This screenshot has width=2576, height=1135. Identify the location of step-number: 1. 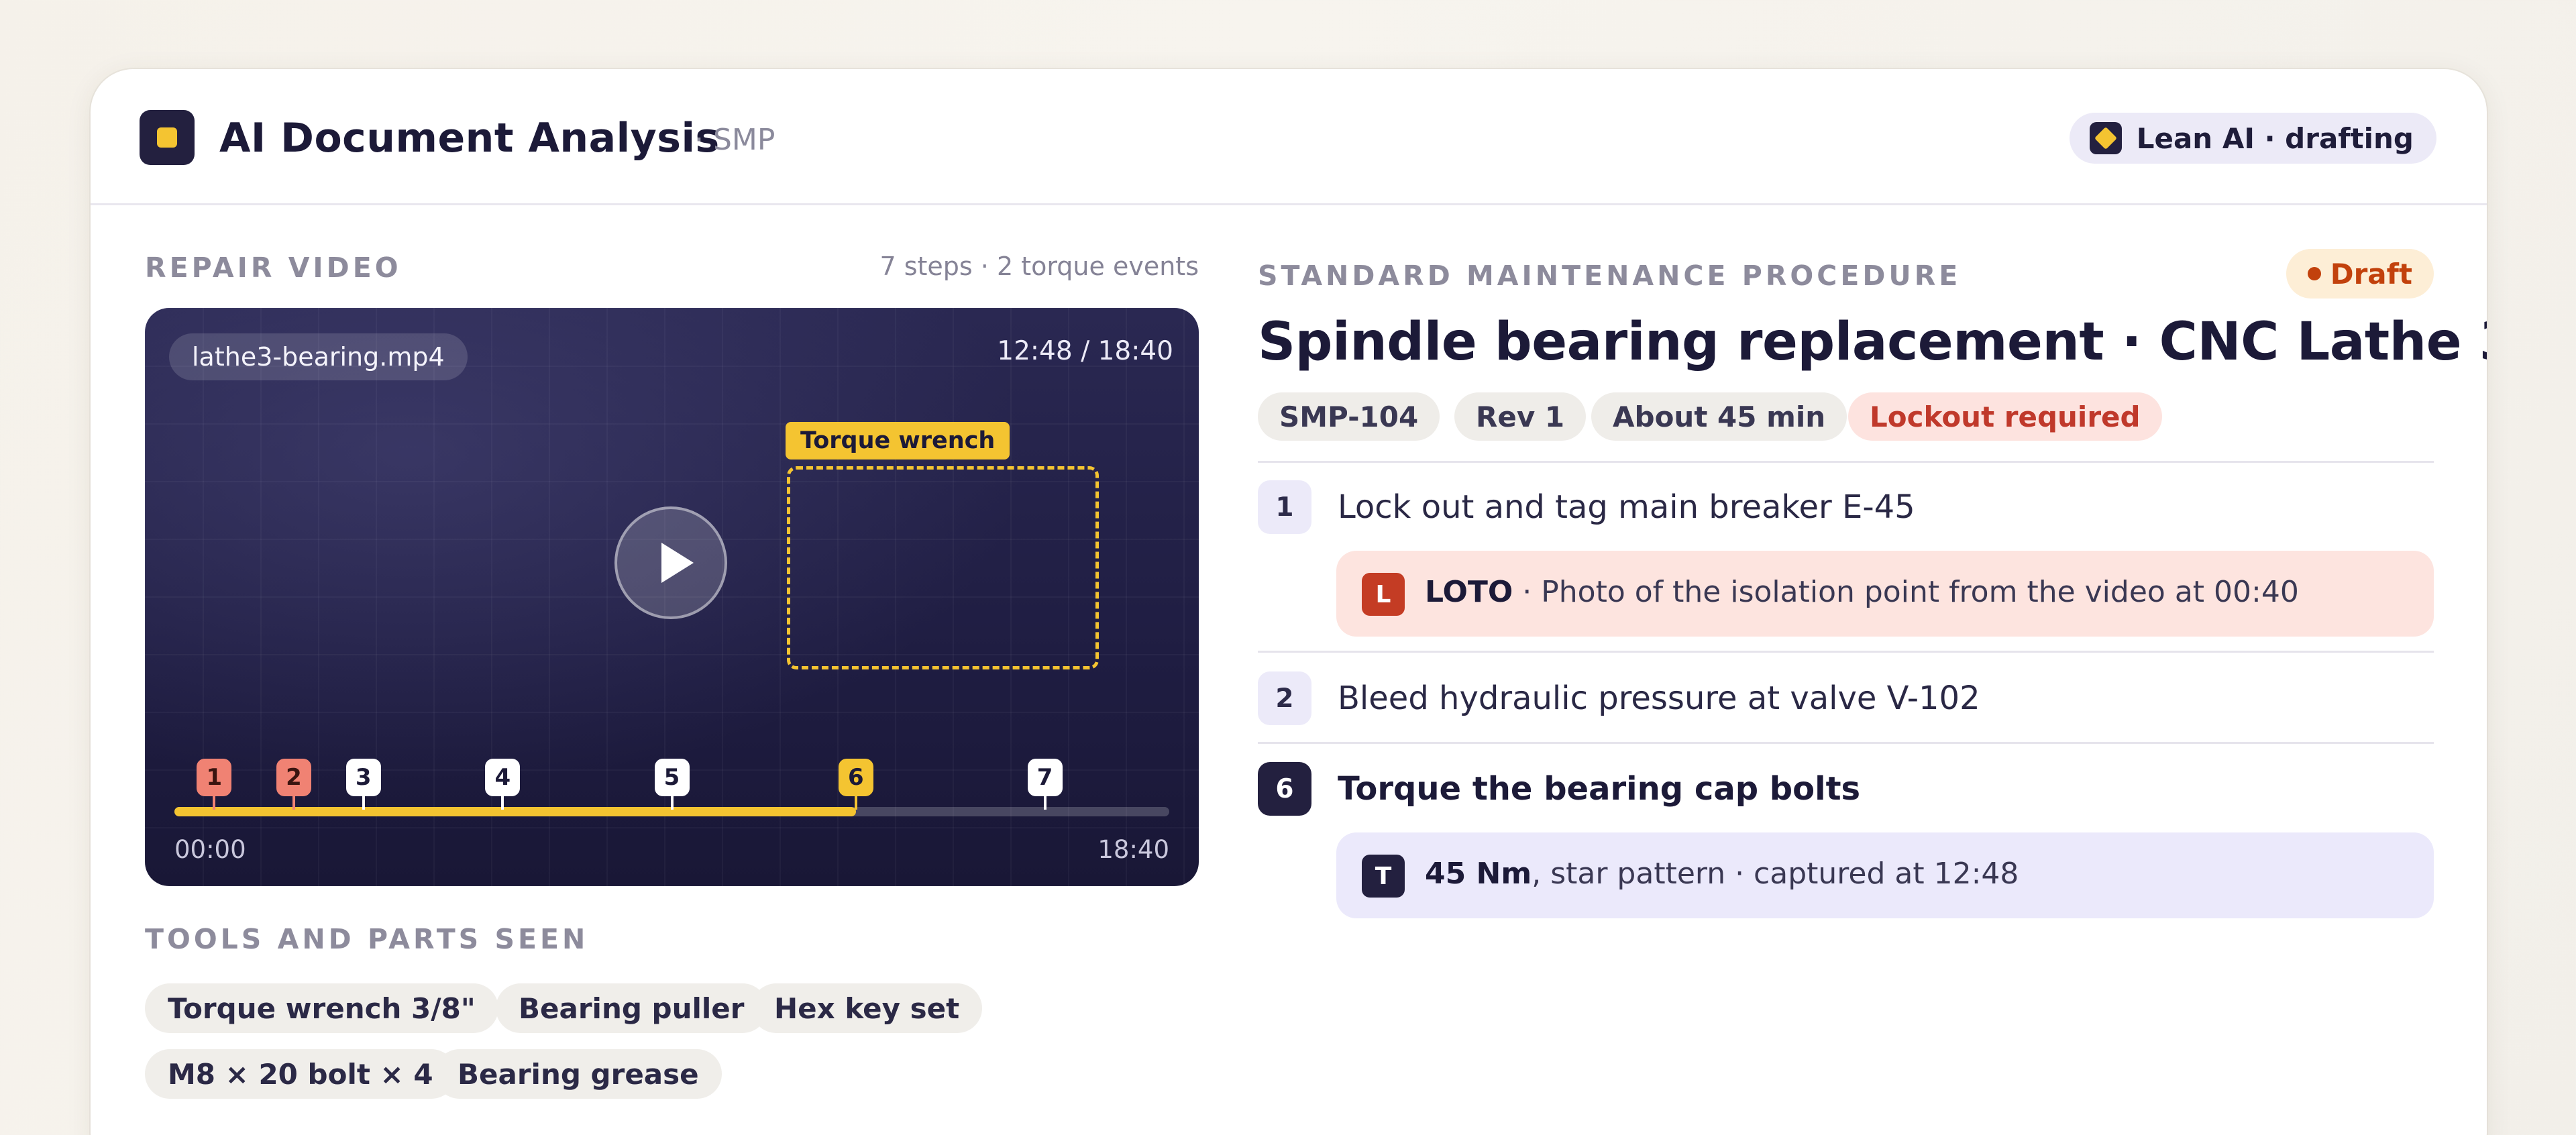
(1284, 507).